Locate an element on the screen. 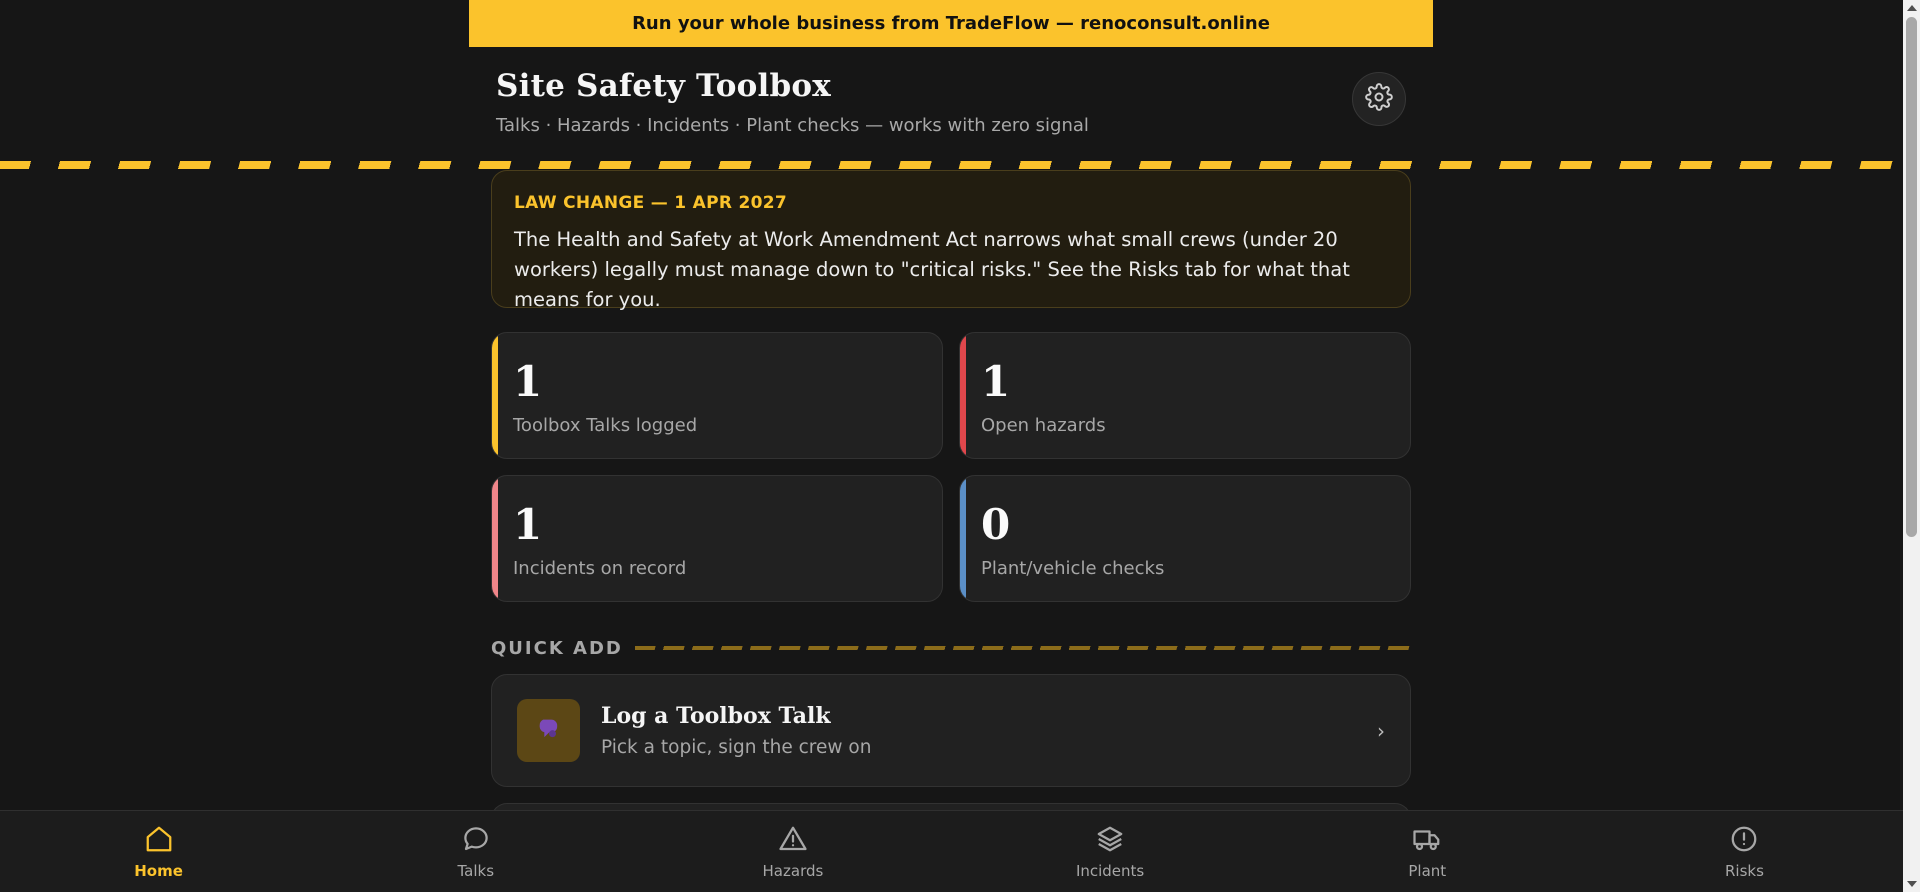 This screenshot has height=892, width=1920. quick-add-item-subtitle: Pick a topic, sign the crew on is located at coordinates (736, 747).